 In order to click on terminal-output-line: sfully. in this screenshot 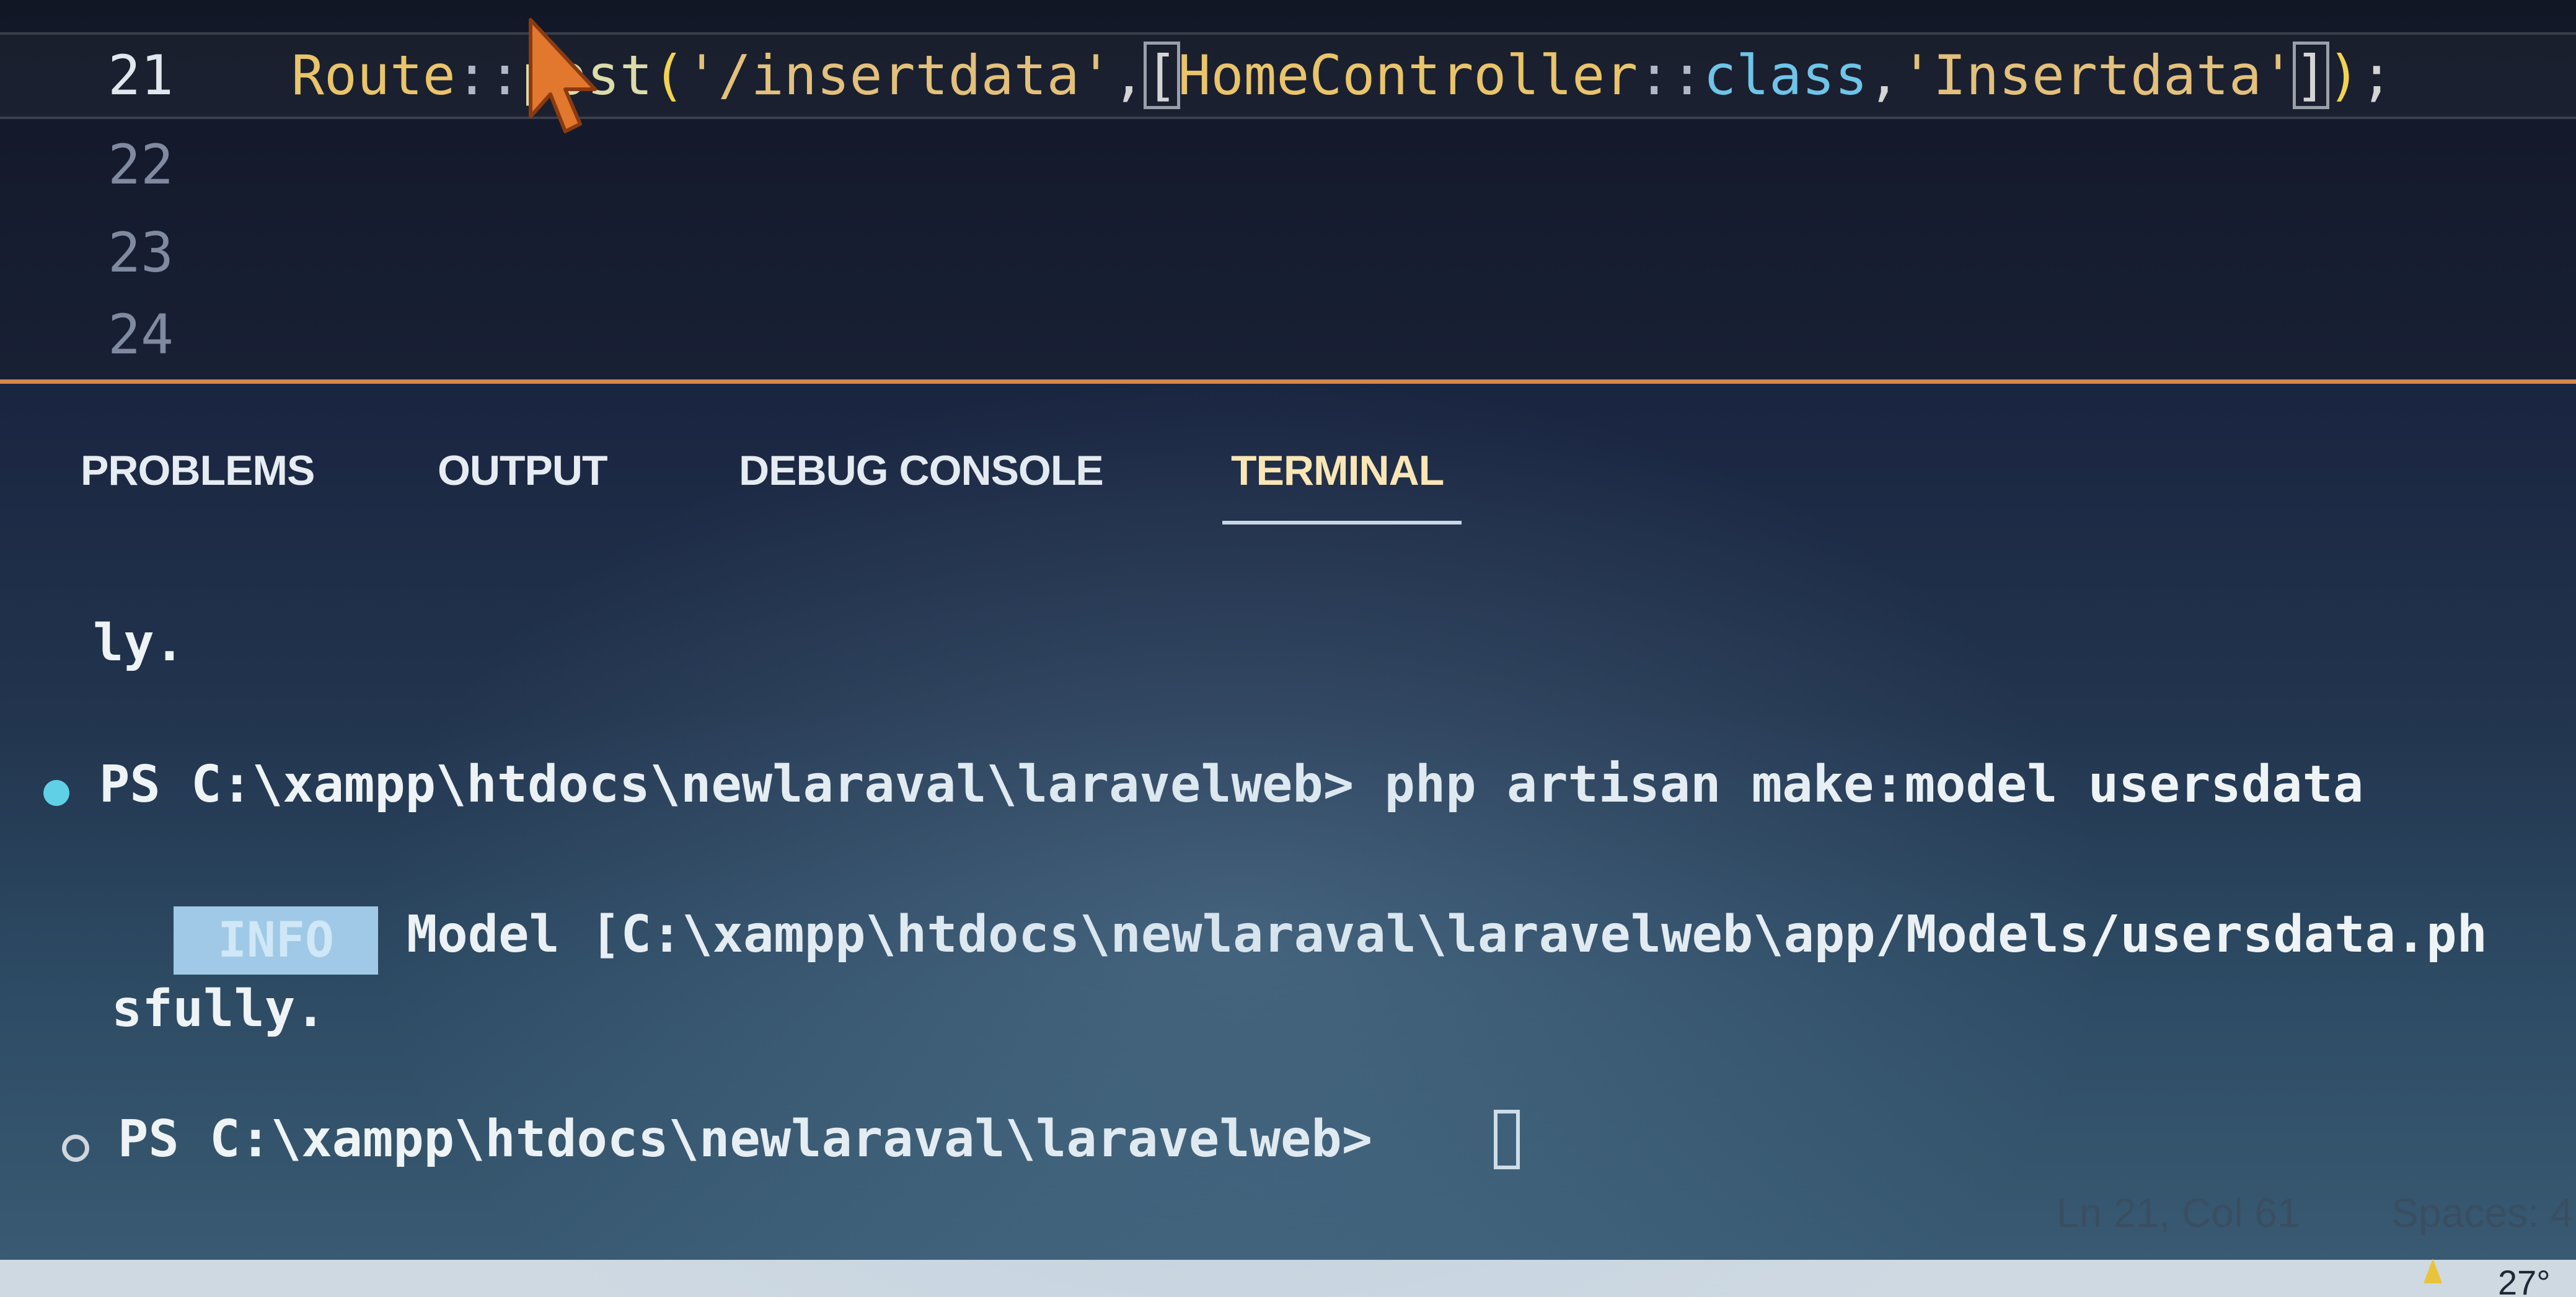, I will do `click(219, 1009)`.